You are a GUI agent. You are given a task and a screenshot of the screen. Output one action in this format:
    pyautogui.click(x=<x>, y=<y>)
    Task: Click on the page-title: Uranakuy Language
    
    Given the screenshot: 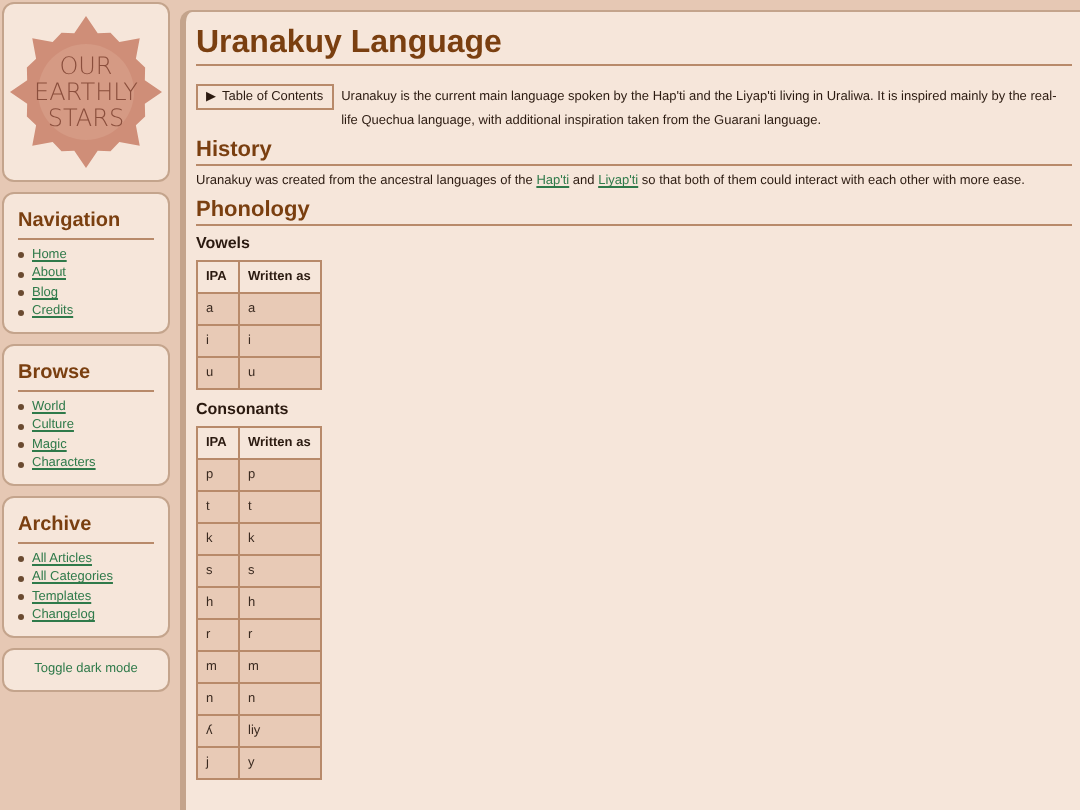 What is the action you would take?
    pyautogui.click(x=634, y=45)
    